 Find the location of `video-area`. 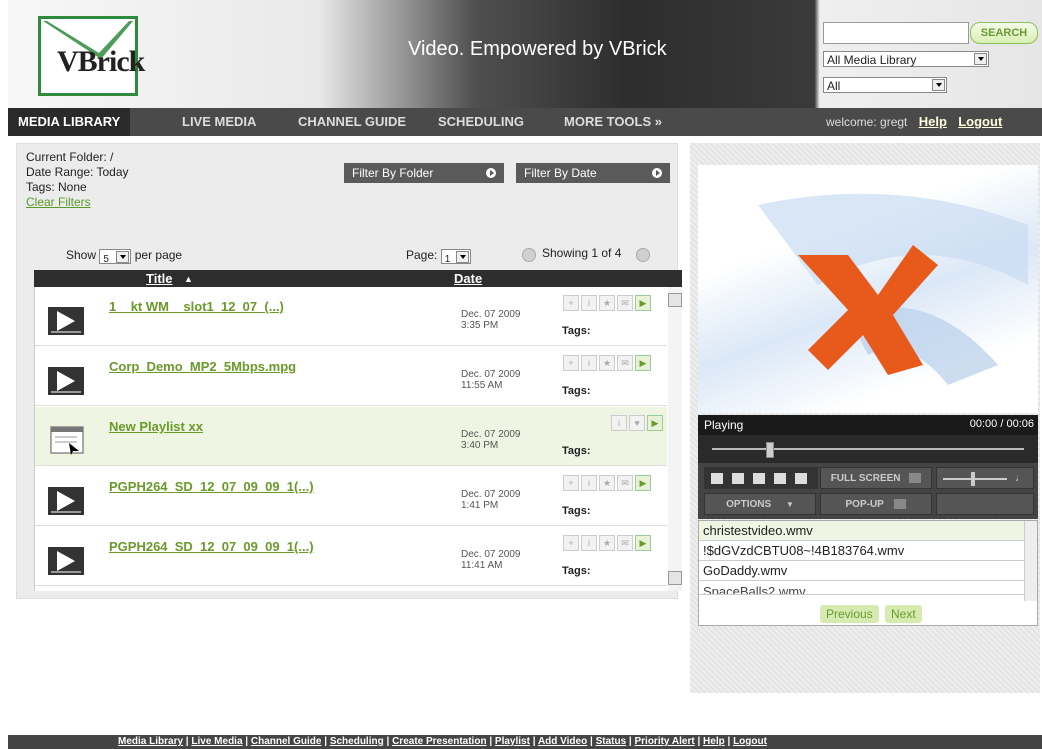

video-area is located at coordinates (868, 289).